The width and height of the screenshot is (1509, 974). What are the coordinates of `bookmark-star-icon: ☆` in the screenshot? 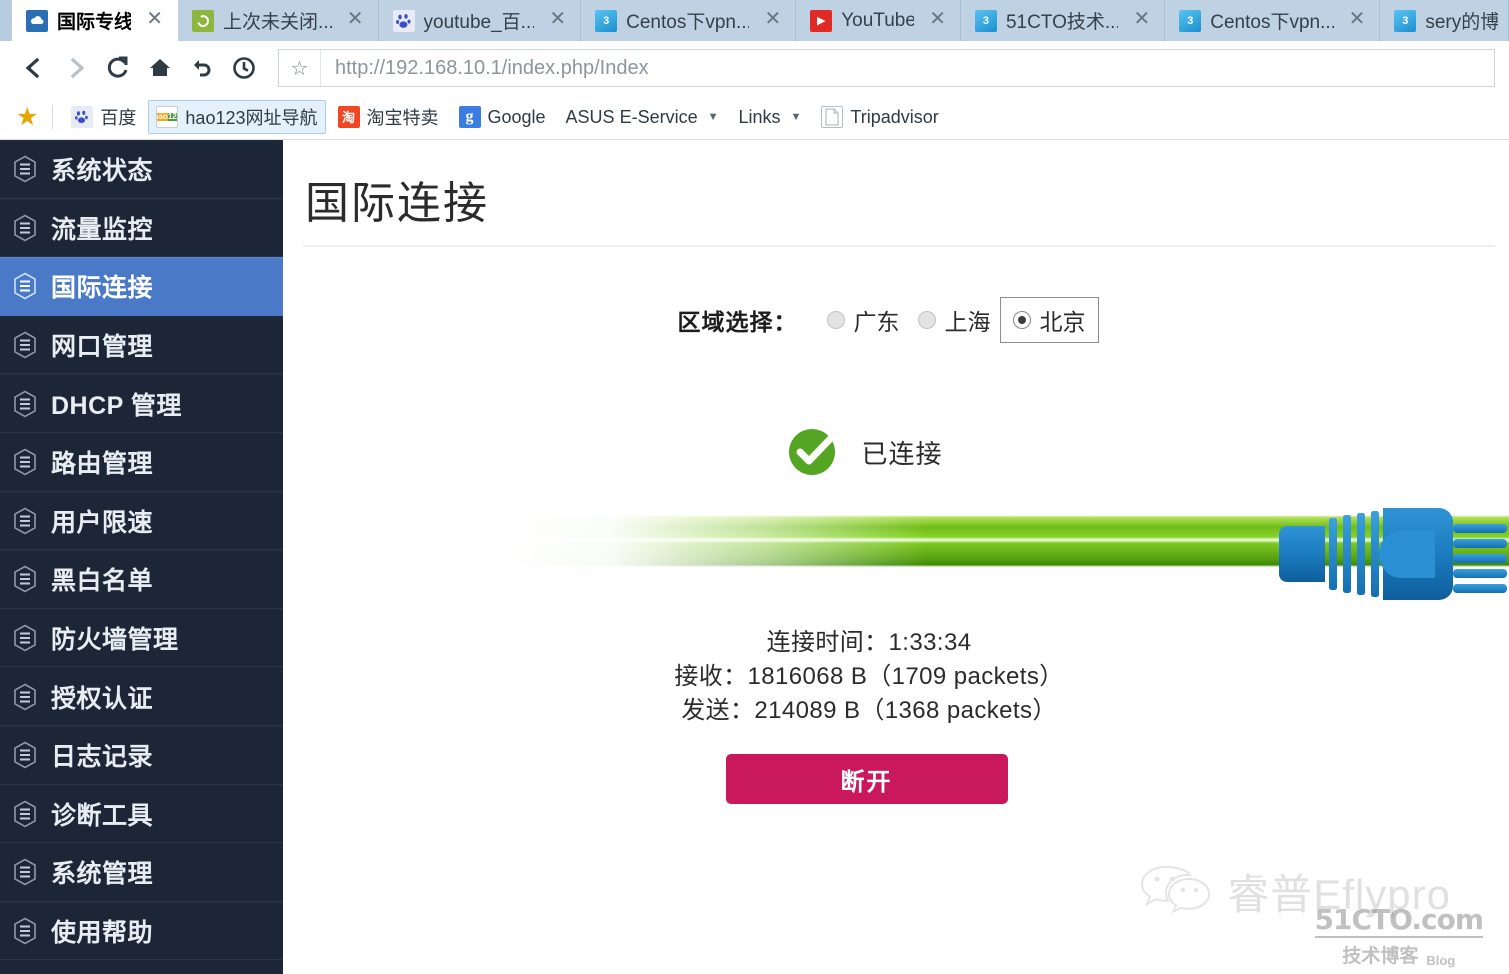 It's located at (300, 68).